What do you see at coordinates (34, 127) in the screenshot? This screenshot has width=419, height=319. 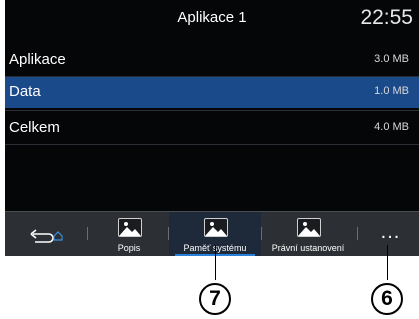 I see `list-item-label: Celkem` at bounding box center [34, 127].